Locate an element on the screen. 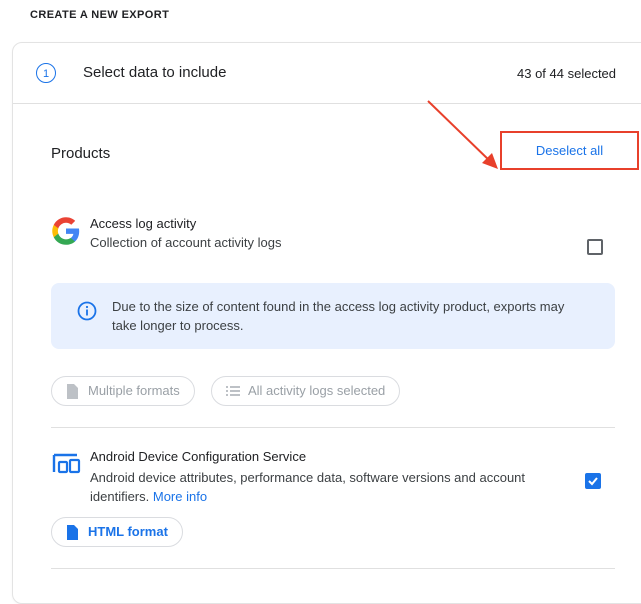  chip-label: Multiple formats is located at coordinates (134, 390).